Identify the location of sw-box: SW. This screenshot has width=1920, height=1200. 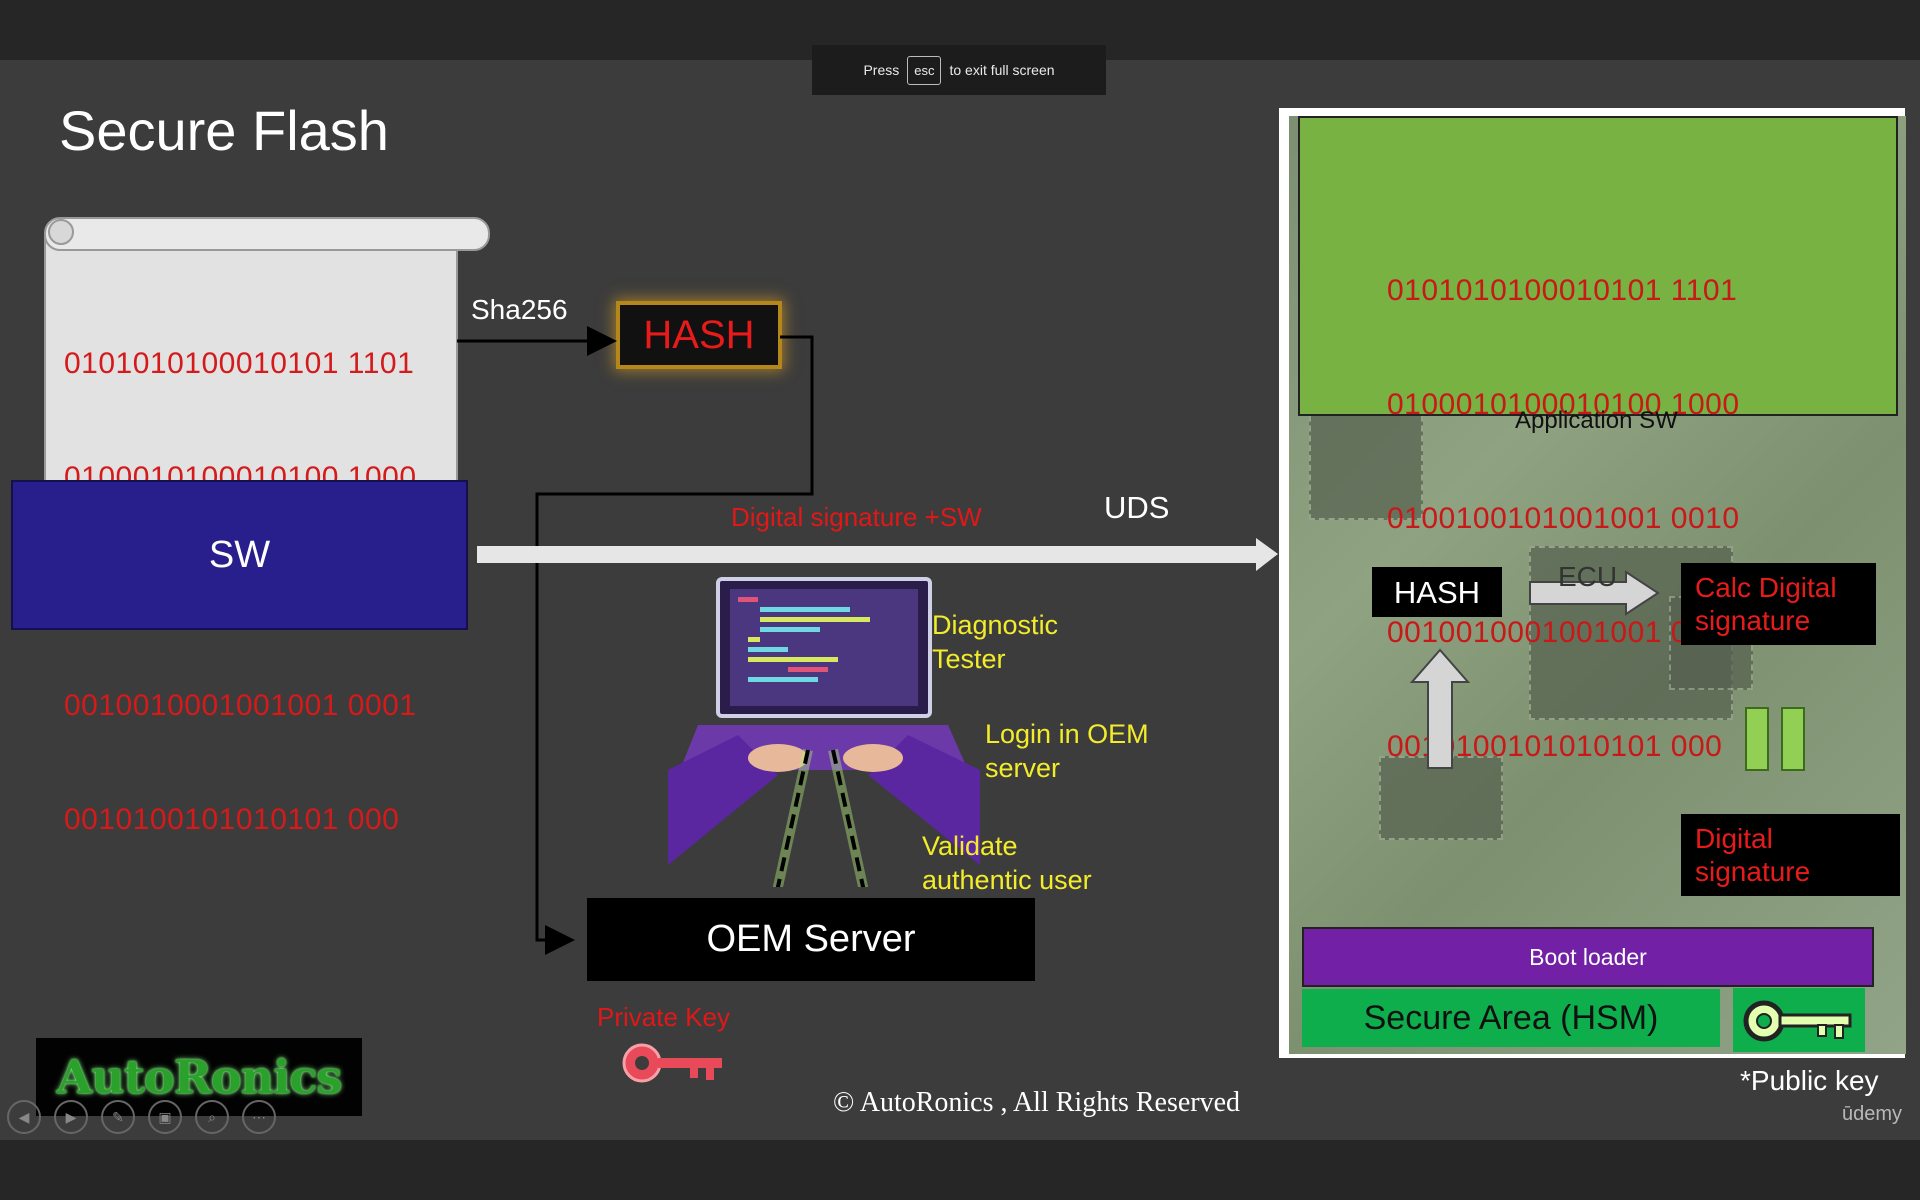
(239, 555).